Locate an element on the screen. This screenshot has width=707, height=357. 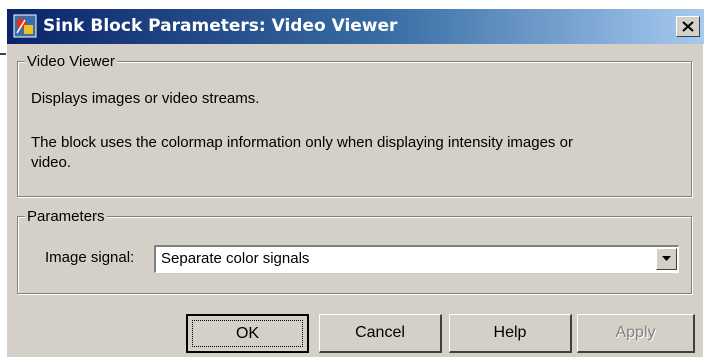
image-signal-value: Separate color signals is located at coordinates (235, 258).